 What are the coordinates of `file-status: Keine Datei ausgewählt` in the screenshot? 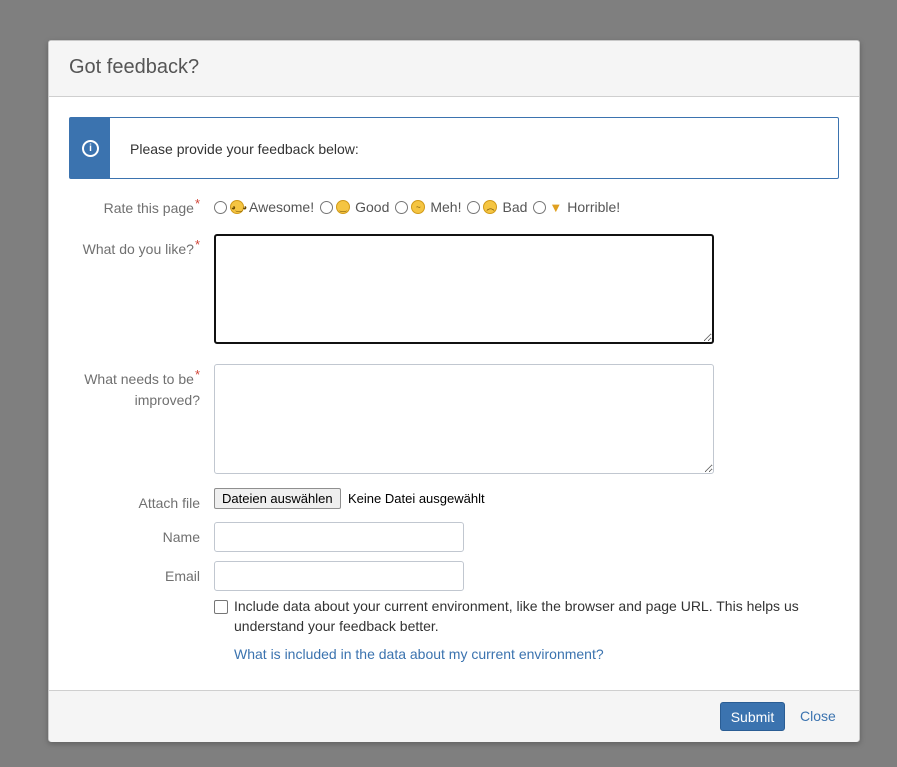 It's located at (416, 498).